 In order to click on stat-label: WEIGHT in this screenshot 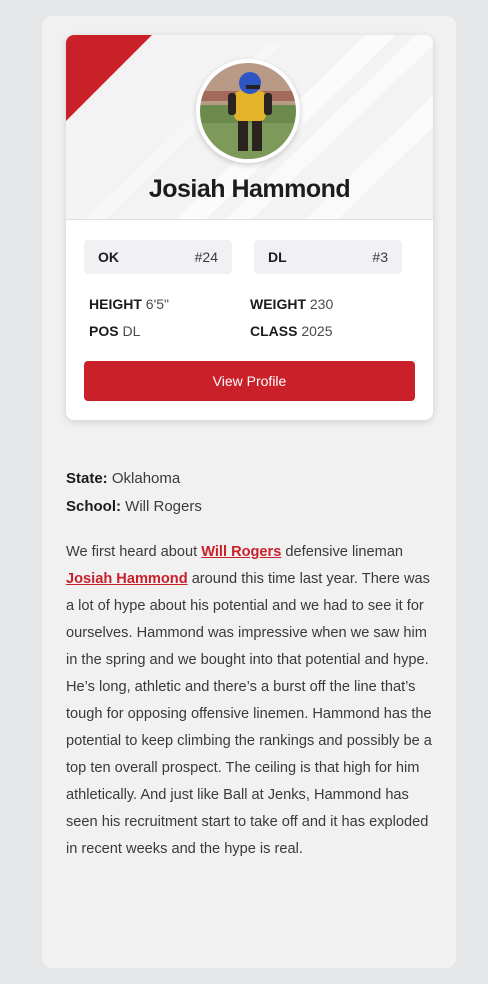, I will do `click(278, 304)`.